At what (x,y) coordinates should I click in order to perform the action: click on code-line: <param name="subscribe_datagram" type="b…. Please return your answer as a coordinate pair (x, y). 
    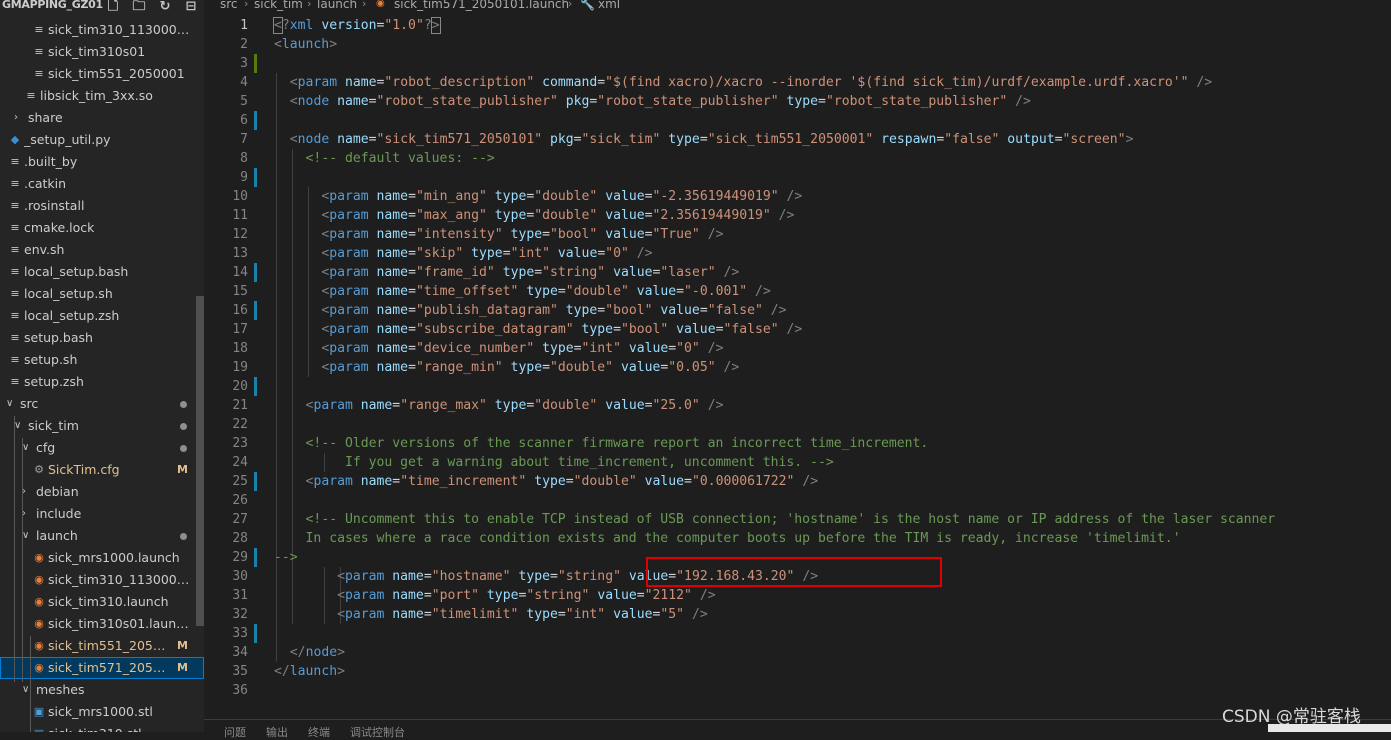
    Looking at the image, I should click on (538, 329).